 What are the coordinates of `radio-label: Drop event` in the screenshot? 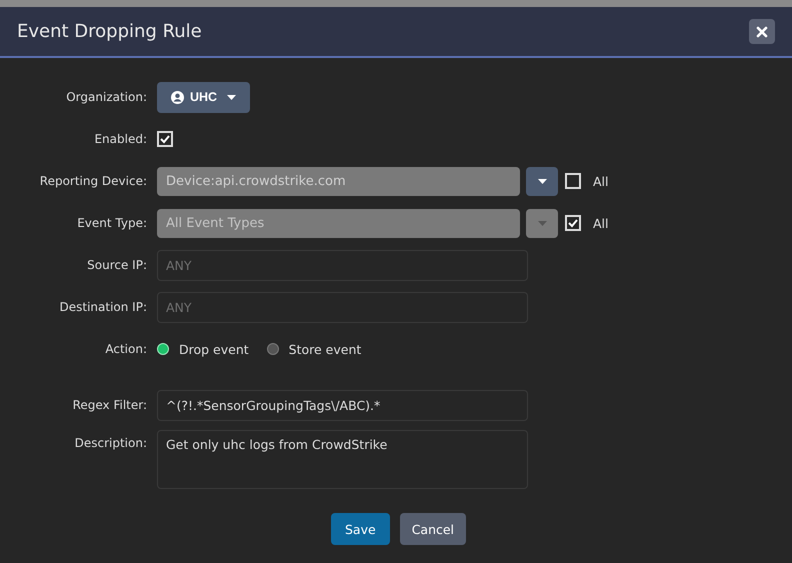 It's located at (214, 349).